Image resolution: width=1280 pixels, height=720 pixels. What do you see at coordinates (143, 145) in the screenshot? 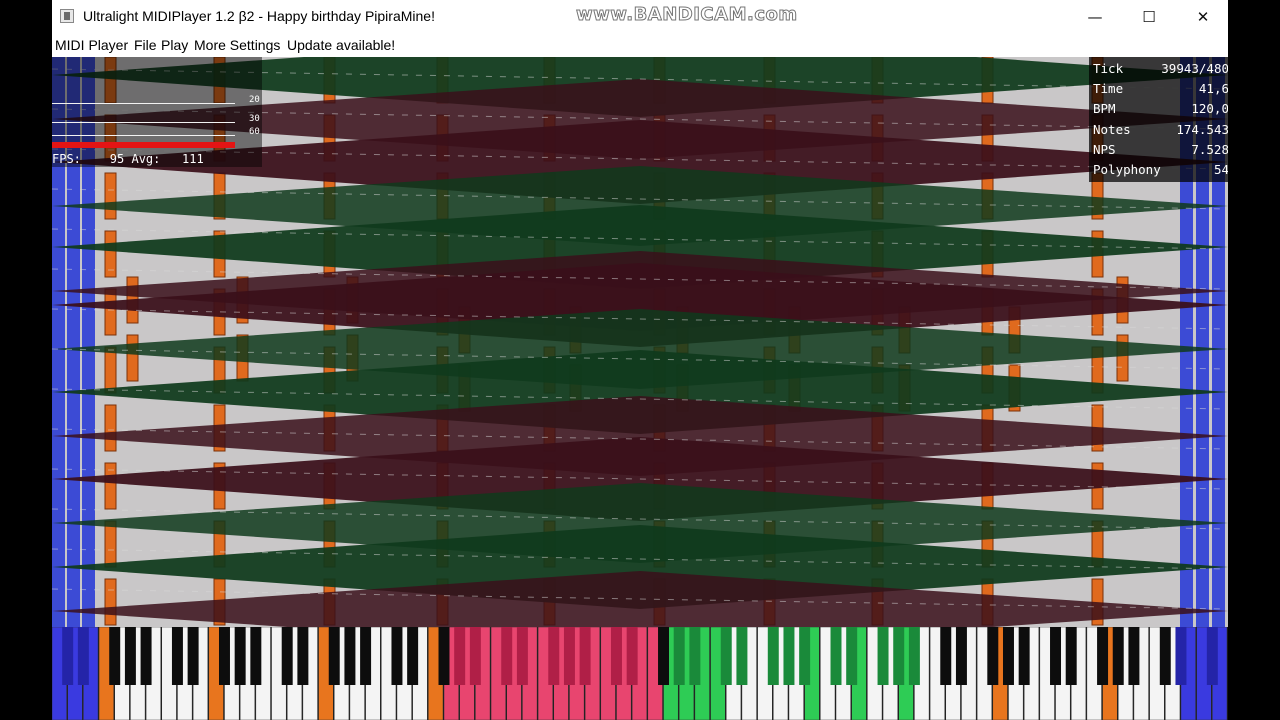
I see `frame-time-bar` at bounding box center [143, 145].